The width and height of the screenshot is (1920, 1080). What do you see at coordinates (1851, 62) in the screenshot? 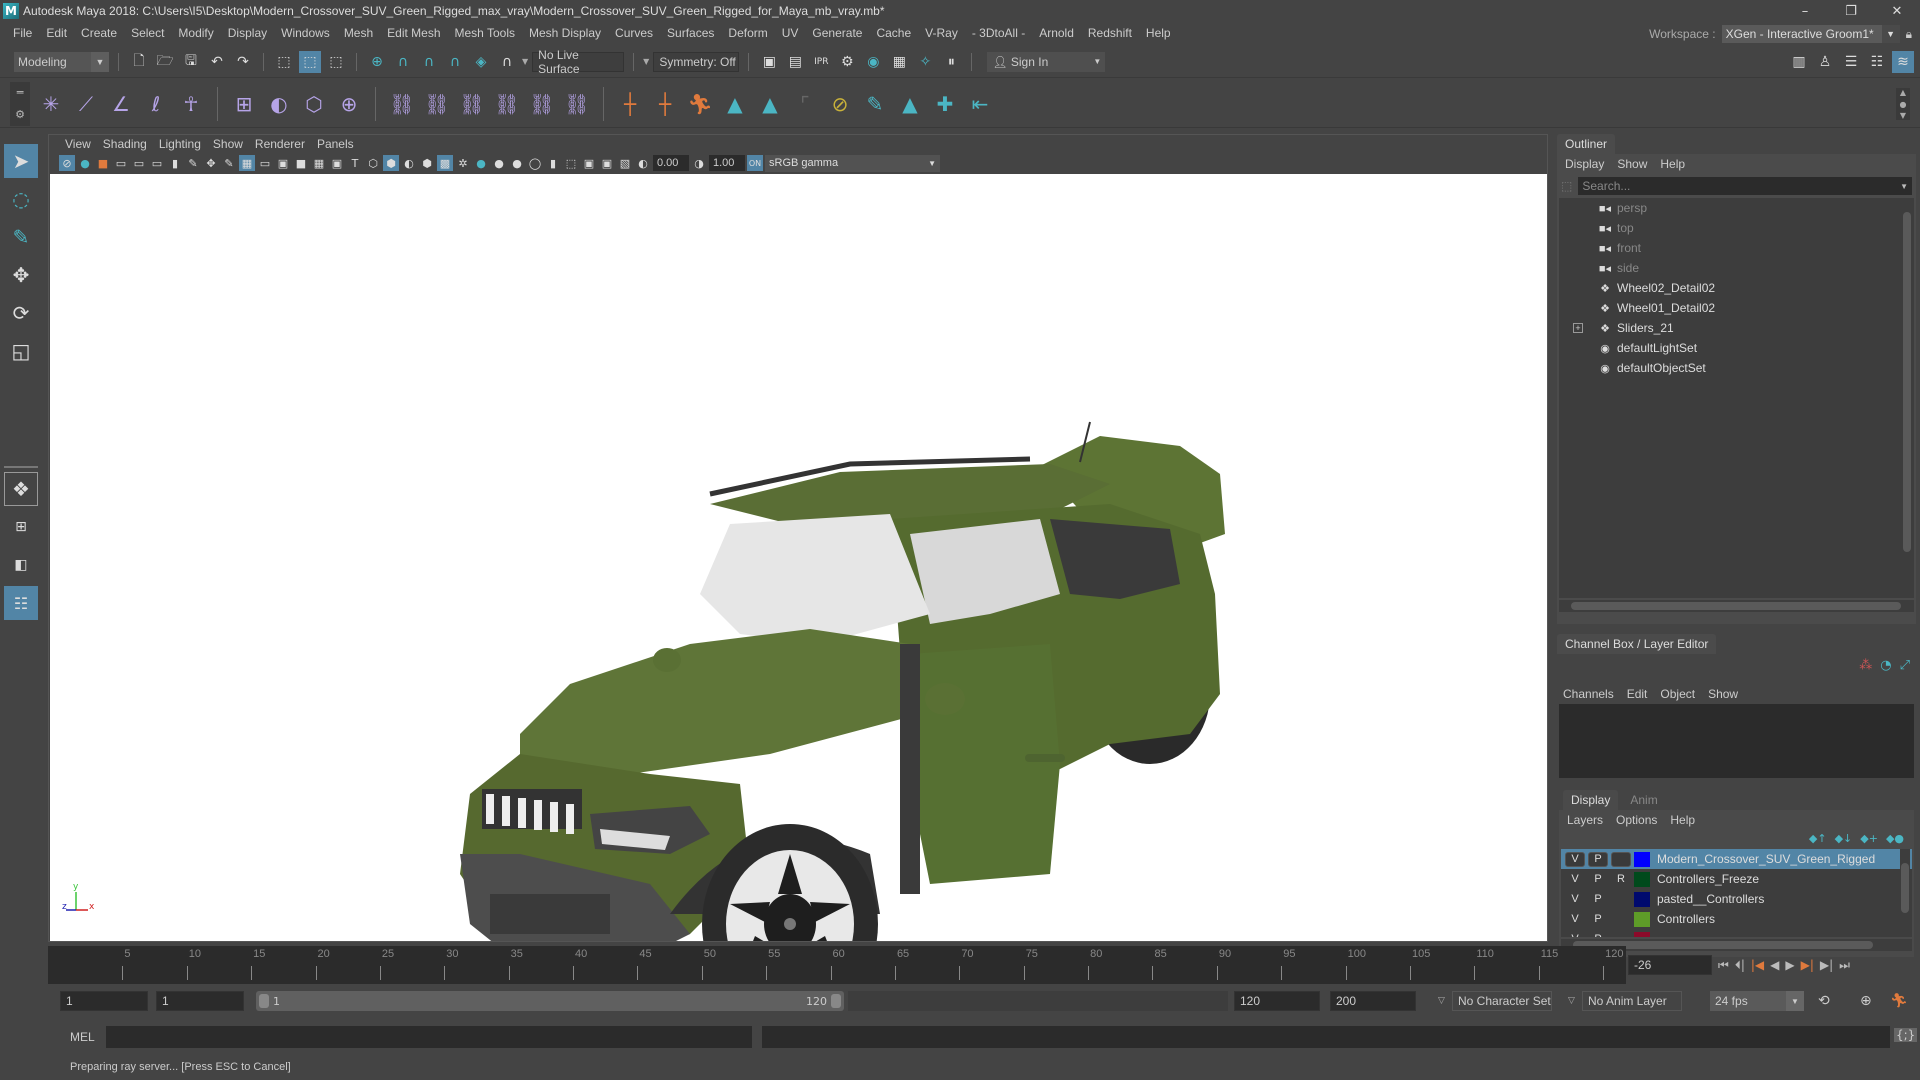
I see `attribute-editor-icon: ☰` at bounding box center [1851, 62].